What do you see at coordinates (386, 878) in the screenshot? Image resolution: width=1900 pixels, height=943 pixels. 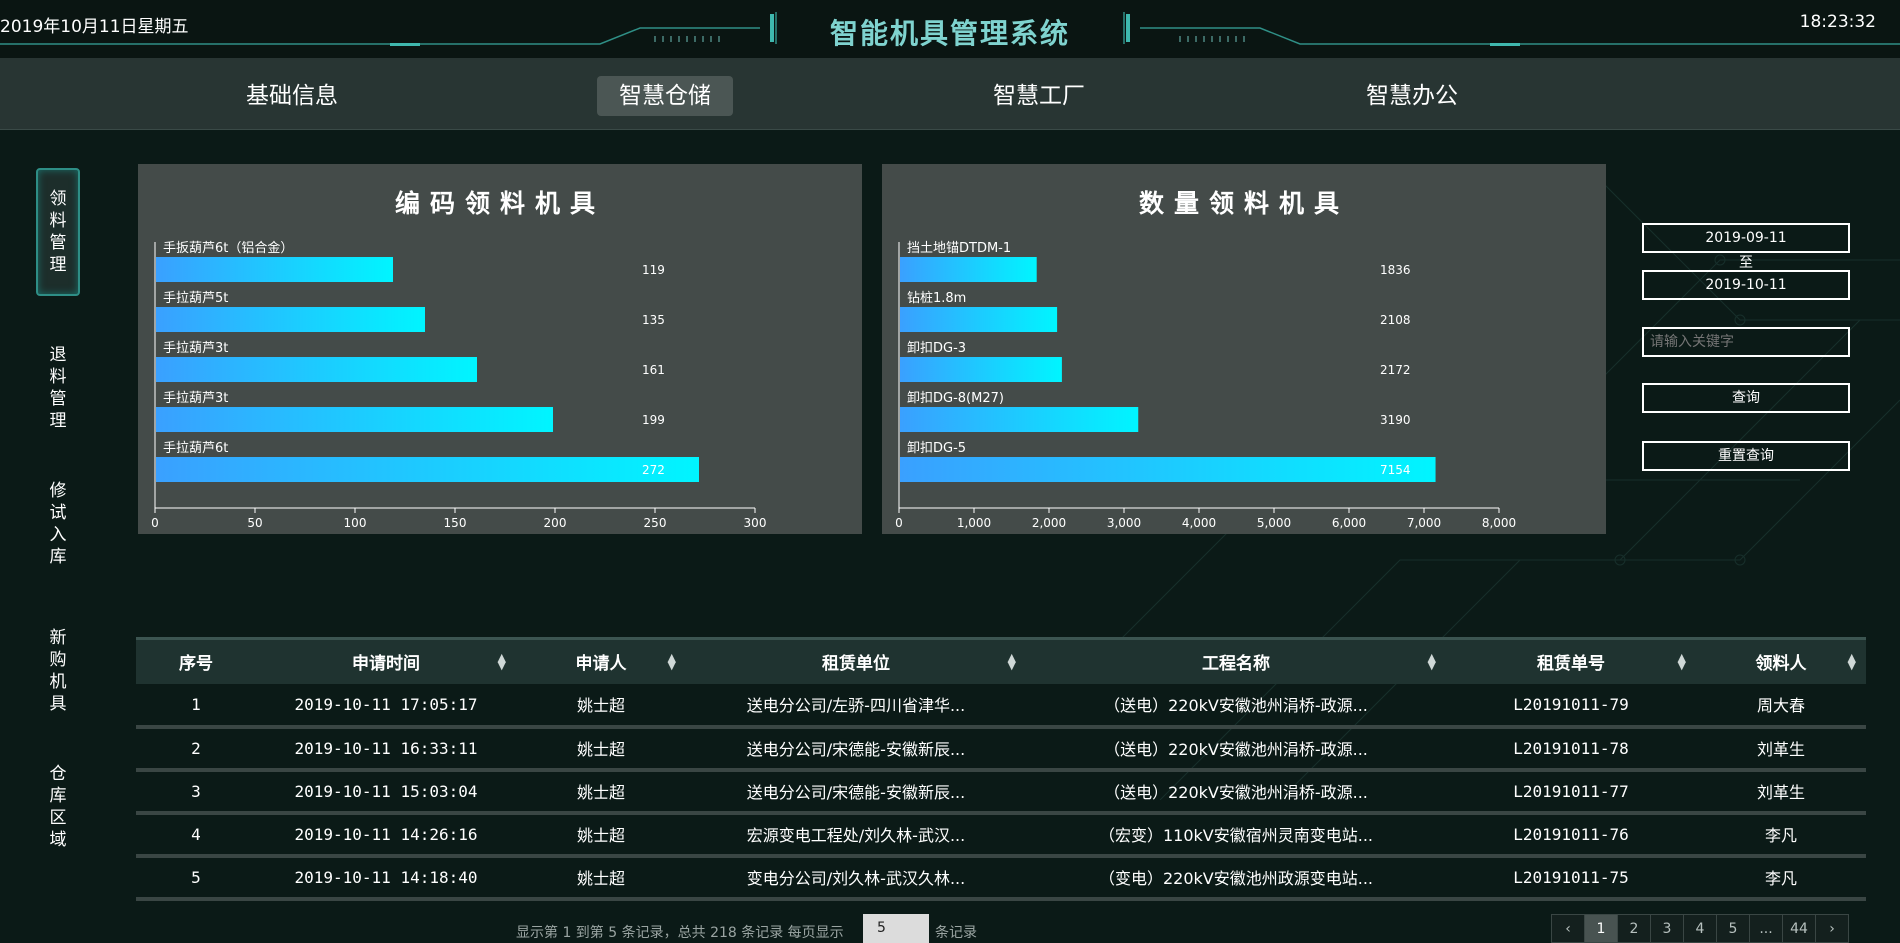 I see `cell-apply-time: 2019-10-11 14:18:40` at bounding box center [386, 878].